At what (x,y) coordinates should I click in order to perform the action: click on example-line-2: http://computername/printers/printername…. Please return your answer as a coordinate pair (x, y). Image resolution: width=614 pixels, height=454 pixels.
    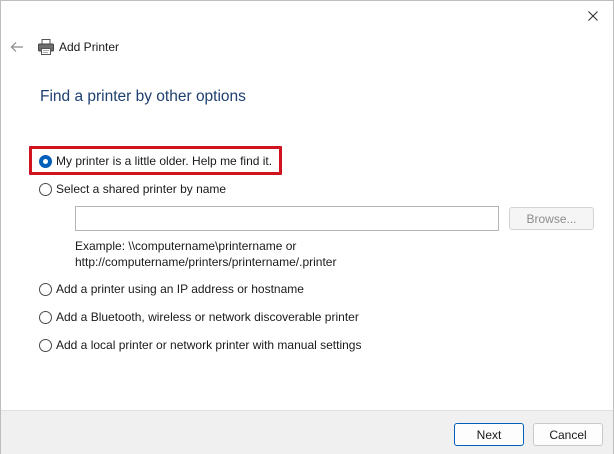
    Looking at the image, I should click on (206, 262).